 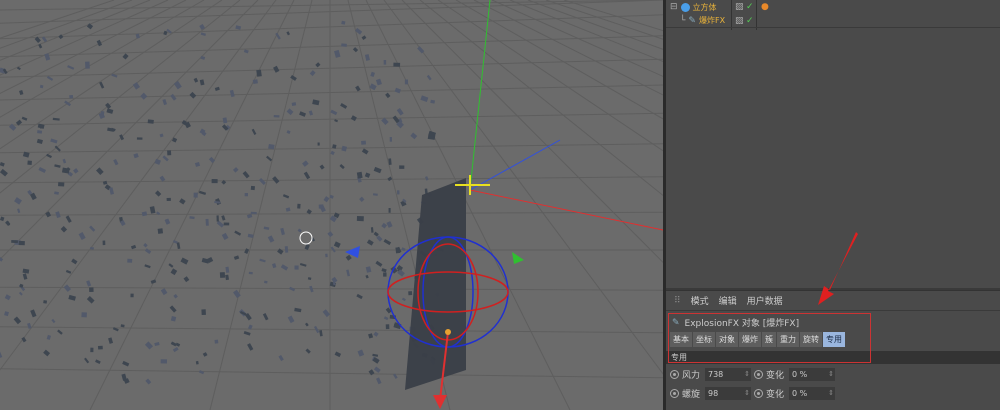 What do you see at coordinates (765, 7) in the screenshot?
I see `tag-icon: ●` at bounding box center [765, 7].